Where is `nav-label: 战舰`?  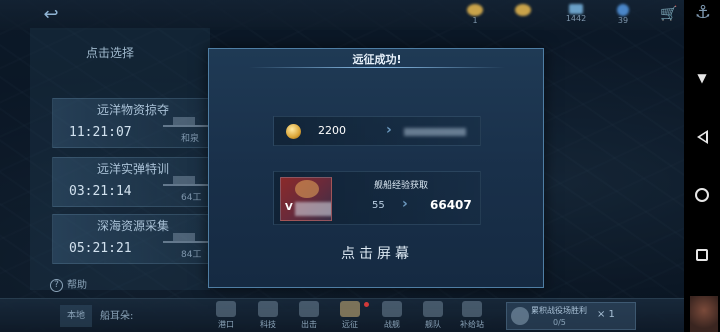 nav-label: 战舰 is located at coordinates (392, 324).